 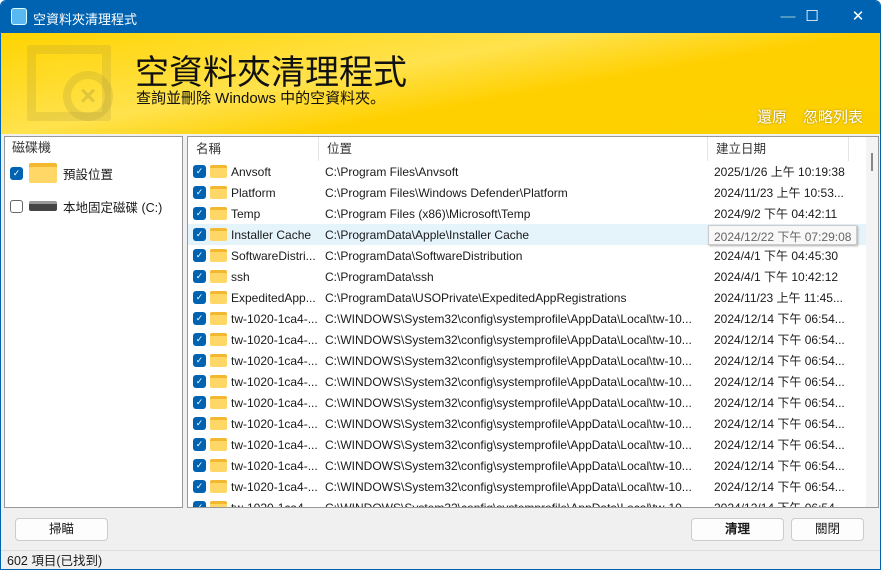 I want to click on column-name: 名稱, so click(x=253, y=149).